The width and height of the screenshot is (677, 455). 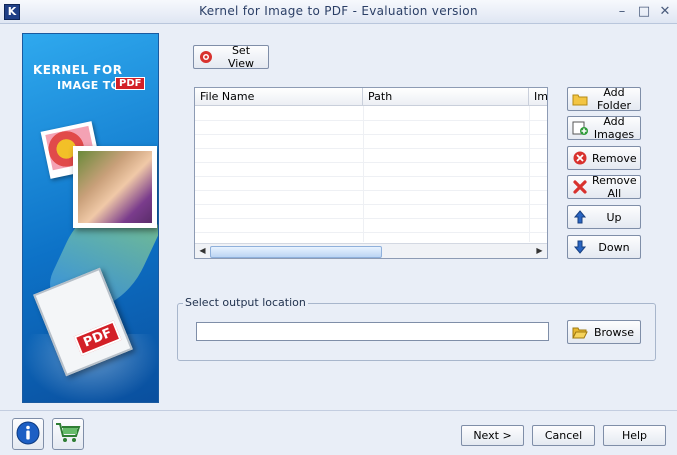 I want to click on scroll-right-icon: ▶, so click(x=539, y=251).